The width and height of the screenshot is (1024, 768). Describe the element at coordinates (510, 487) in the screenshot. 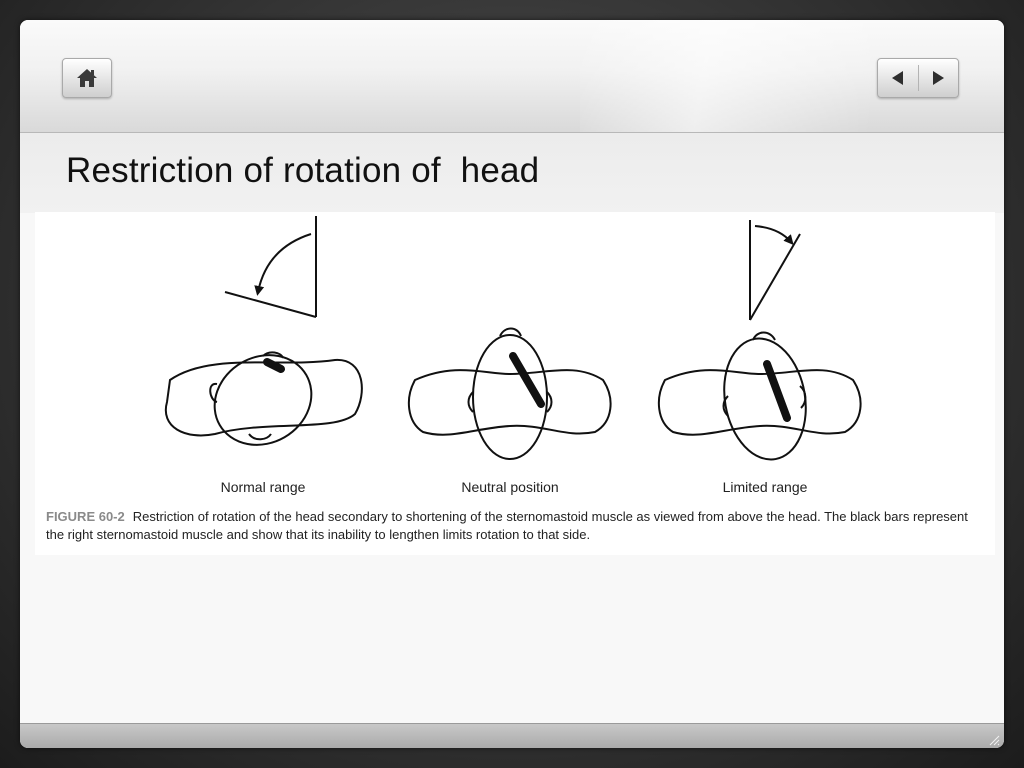

I see `neutral-position-label: Neutral position` at that location.